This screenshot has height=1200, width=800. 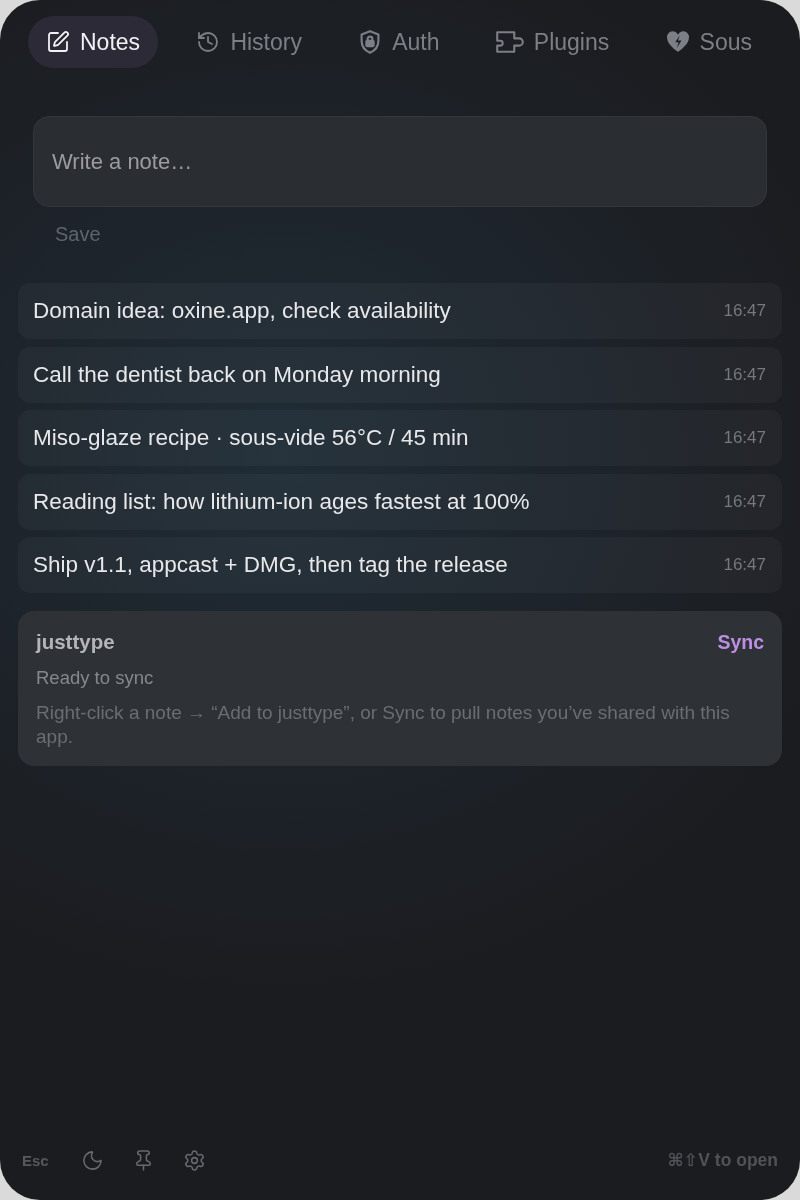 What do you see at coordinates (270, 565) in the screenshot?
I see `note-text: Ship v1.1, appcast + DMG, then tag the release` at bounding box center [270, 565].